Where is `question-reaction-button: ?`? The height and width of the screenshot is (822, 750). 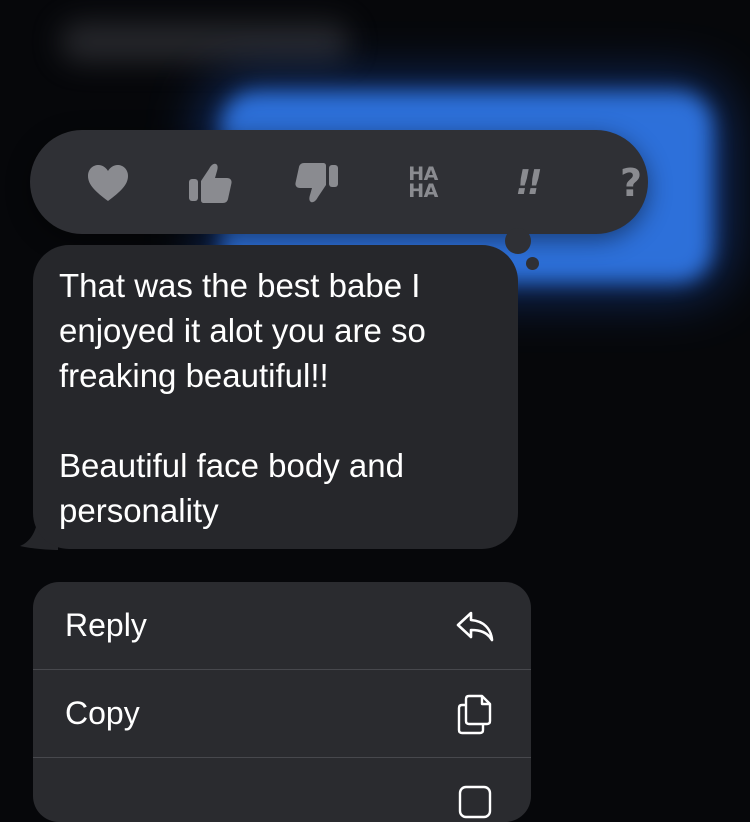 question-reaction-button: ? is located at coordinates (631, 183).